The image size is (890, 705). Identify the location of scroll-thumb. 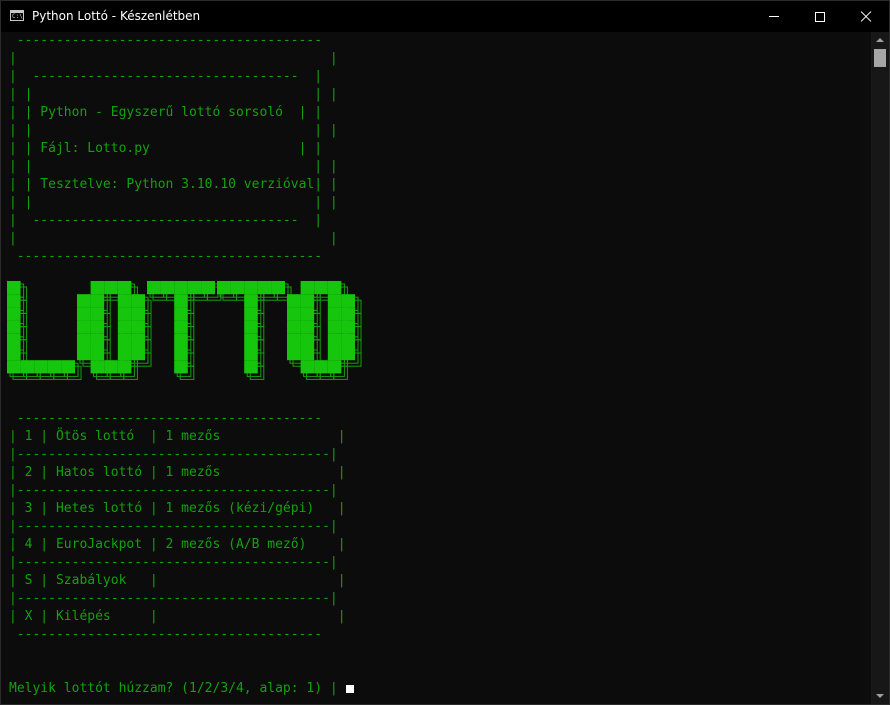
(880, 58).